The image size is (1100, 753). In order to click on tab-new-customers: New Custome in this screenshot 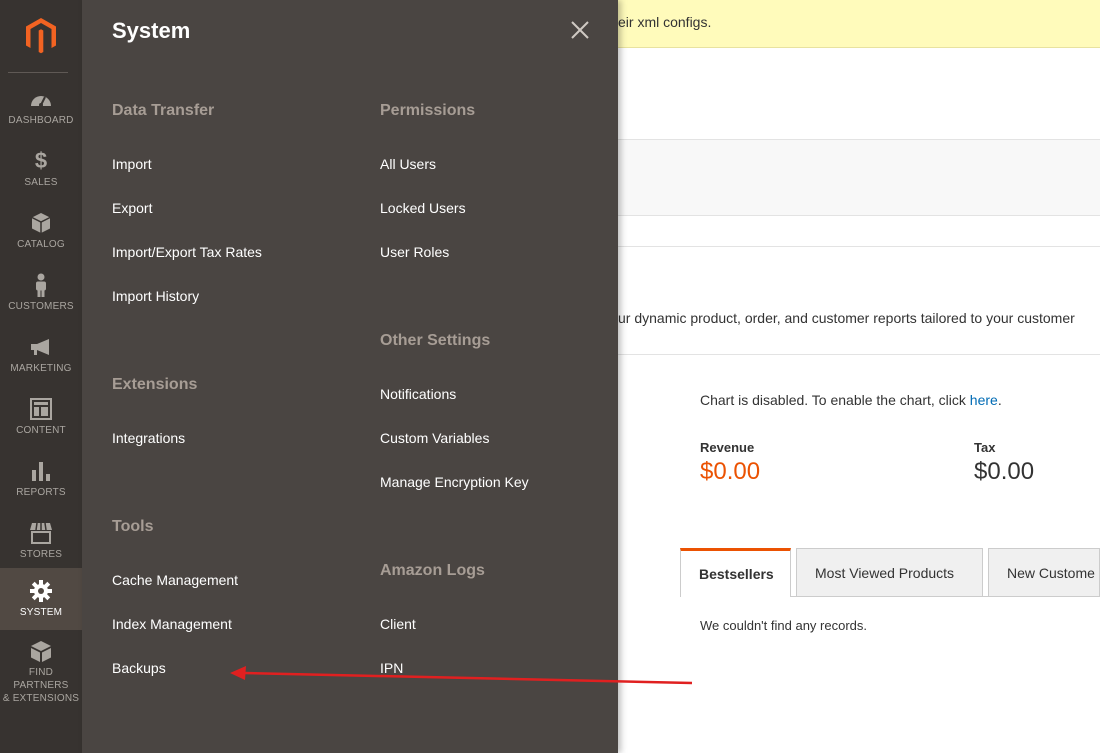, I will do `click(1044, 572)`.